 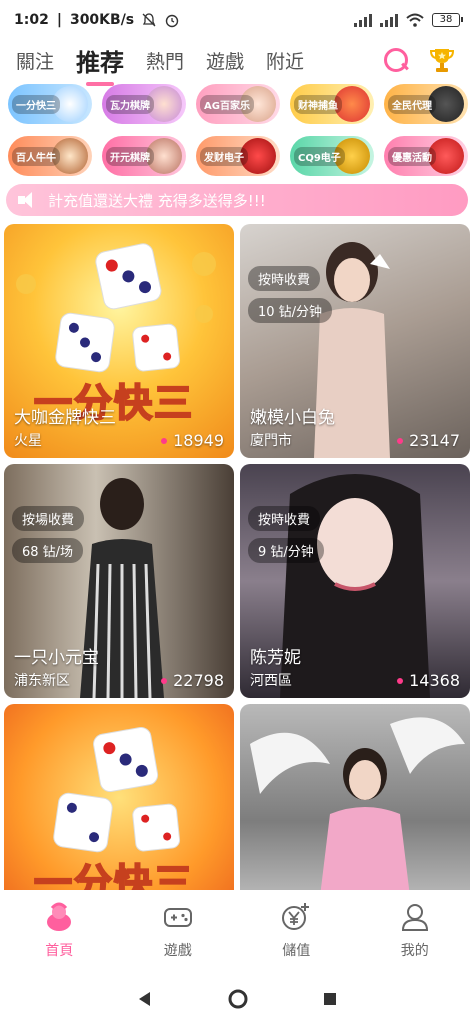 What do you see at coordinates (225, 60) in the screenshot?
I see `tab-games: 遊戲` at bounding box center [225, 60].